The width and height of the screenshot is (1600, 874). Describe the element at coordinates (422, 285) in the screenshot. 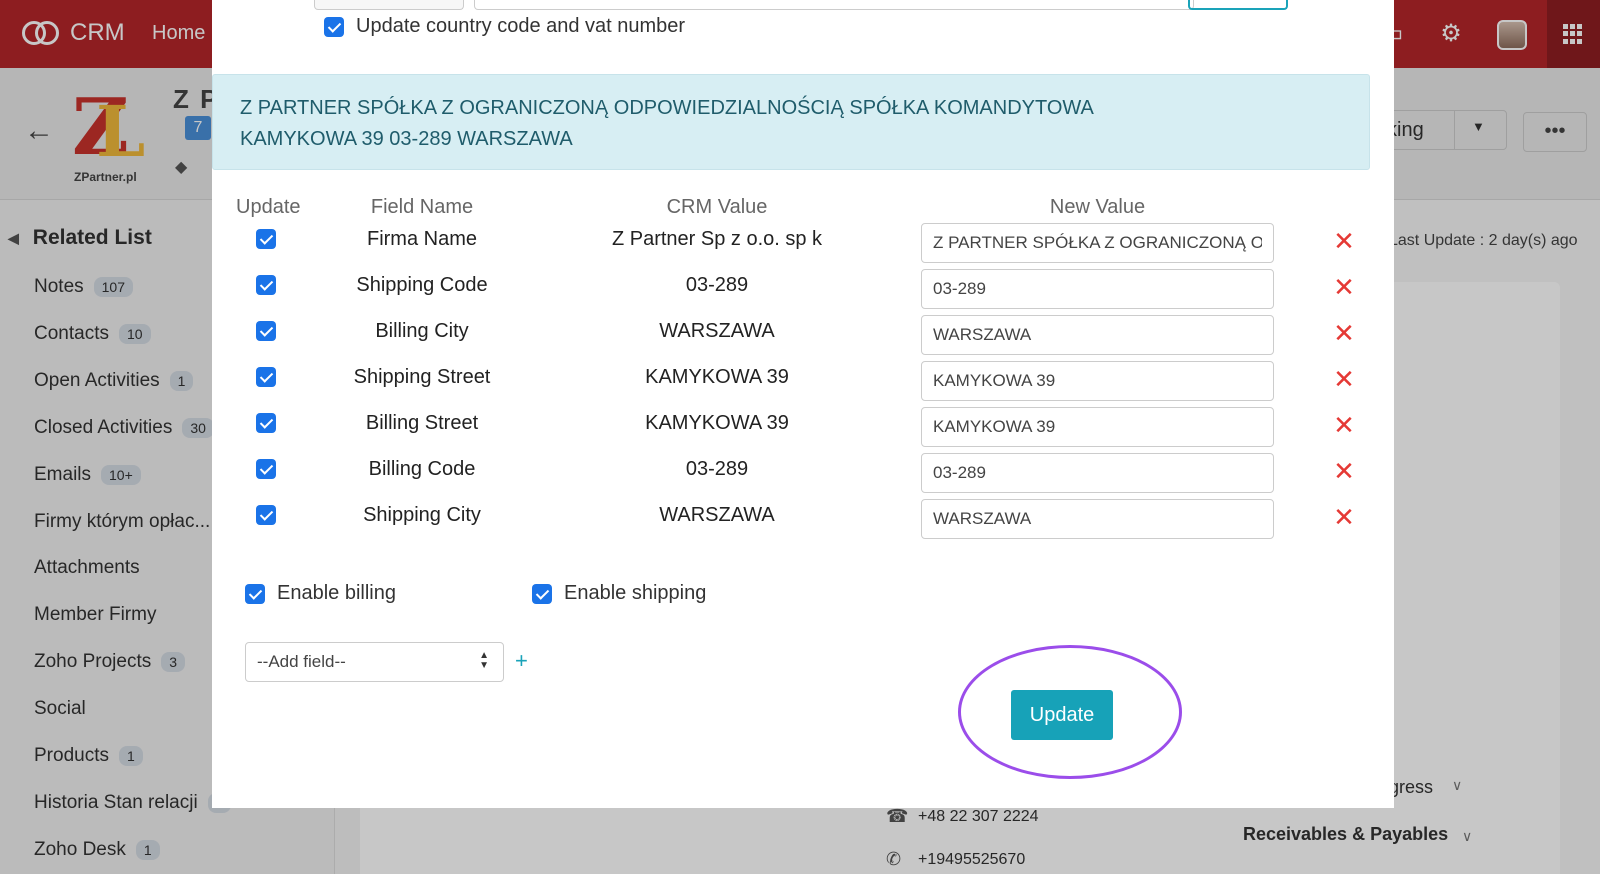

I see `row-field-name: Shipping Code` at that location.